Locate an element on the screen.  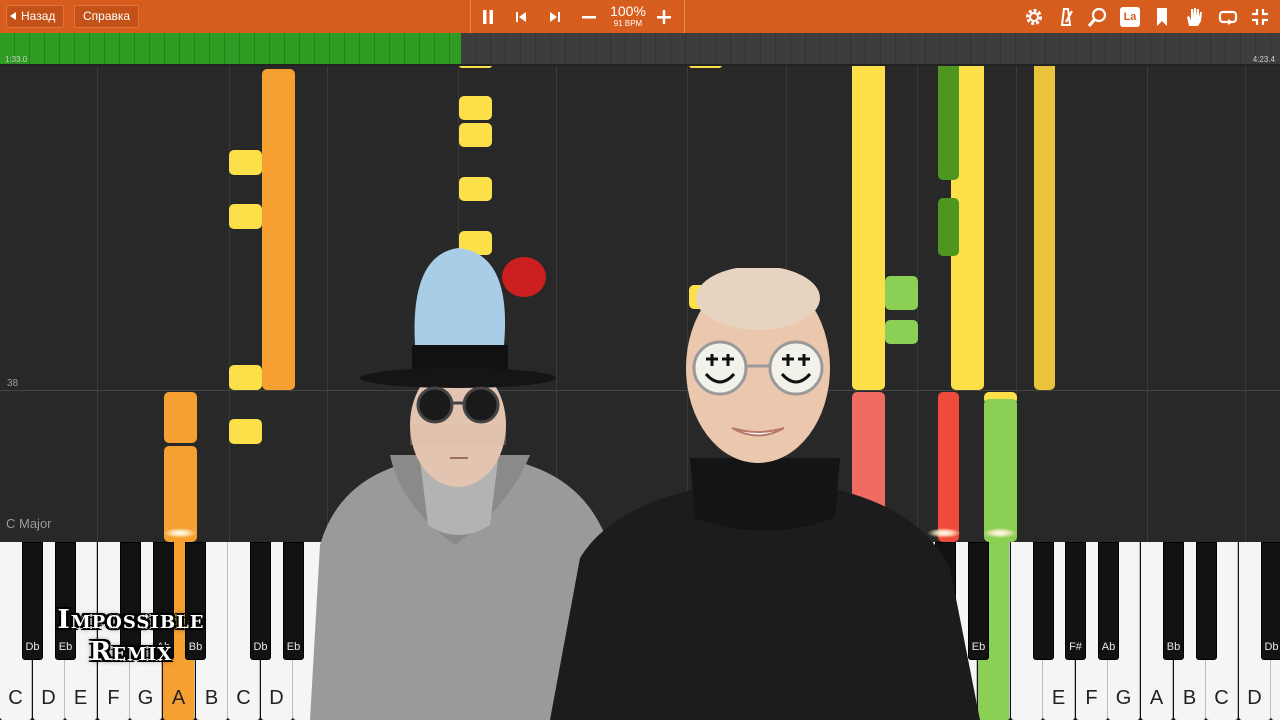
badge-line-2: Remix is located at coordinates (131, 652).